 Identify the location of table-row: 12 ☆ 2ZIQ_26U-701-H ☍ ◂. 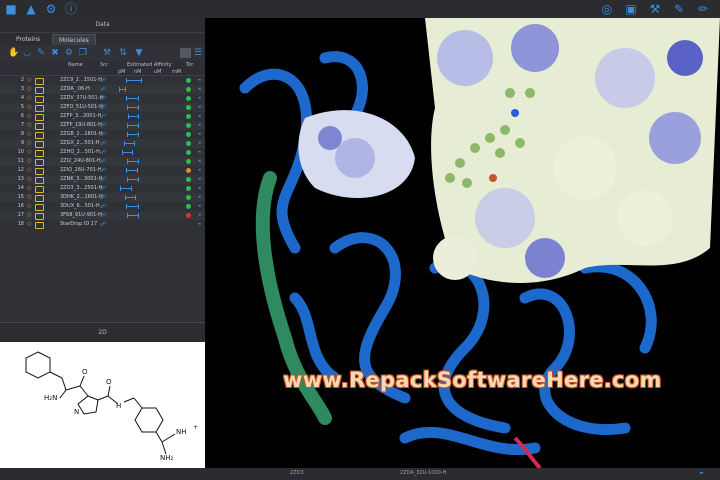
(102, 170).